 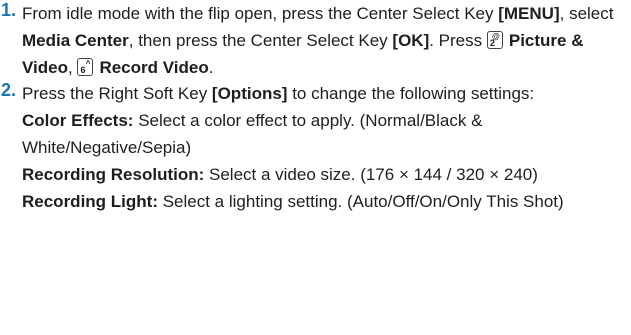 I want to click on keypad-6-digit: 6, so click(x=83, y=70).